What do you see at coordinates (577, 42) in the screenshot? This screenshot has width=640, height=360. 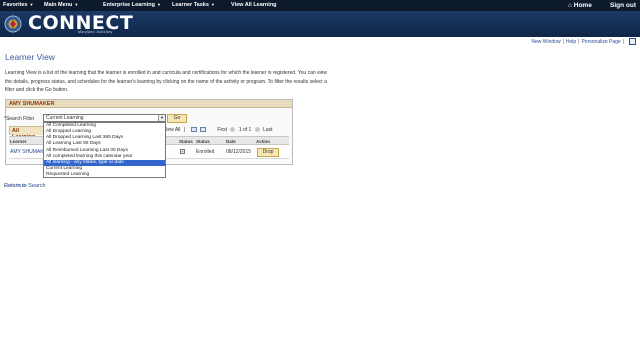 I see `page-toolbar: New Window | Help | Personalize Page |` at bounding box center [577, 42].